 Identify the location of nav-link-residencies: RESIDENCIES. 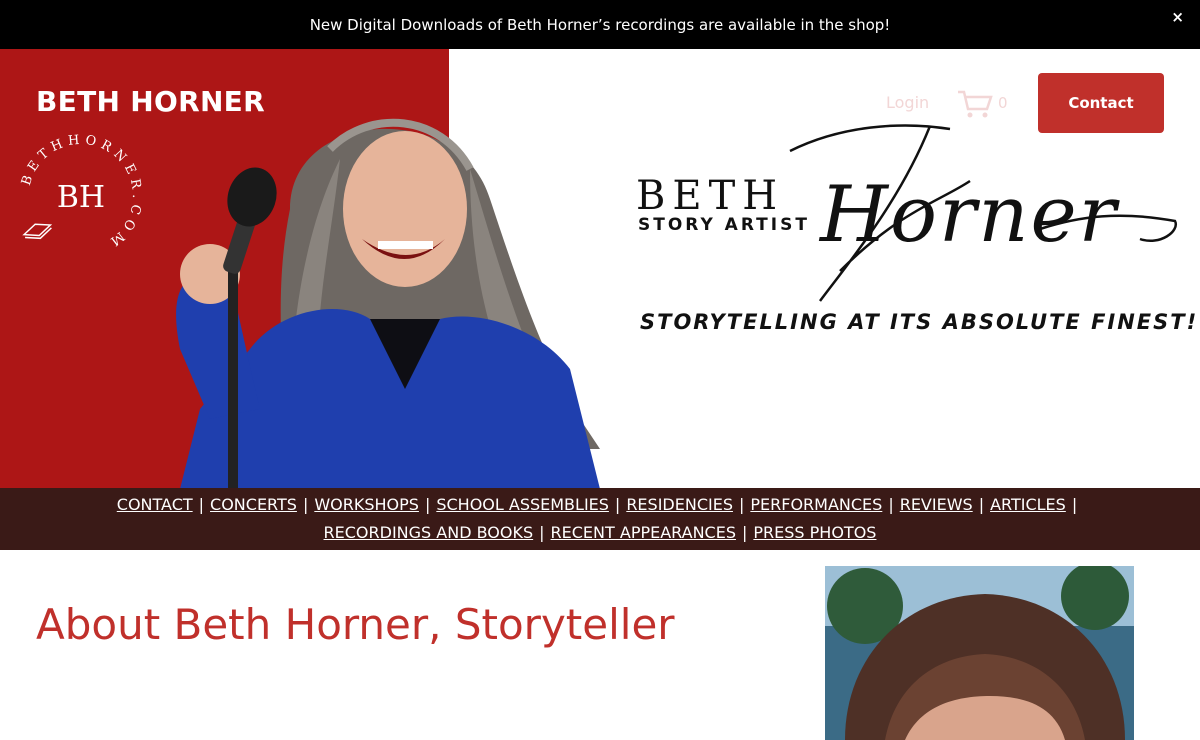
(679, 505).